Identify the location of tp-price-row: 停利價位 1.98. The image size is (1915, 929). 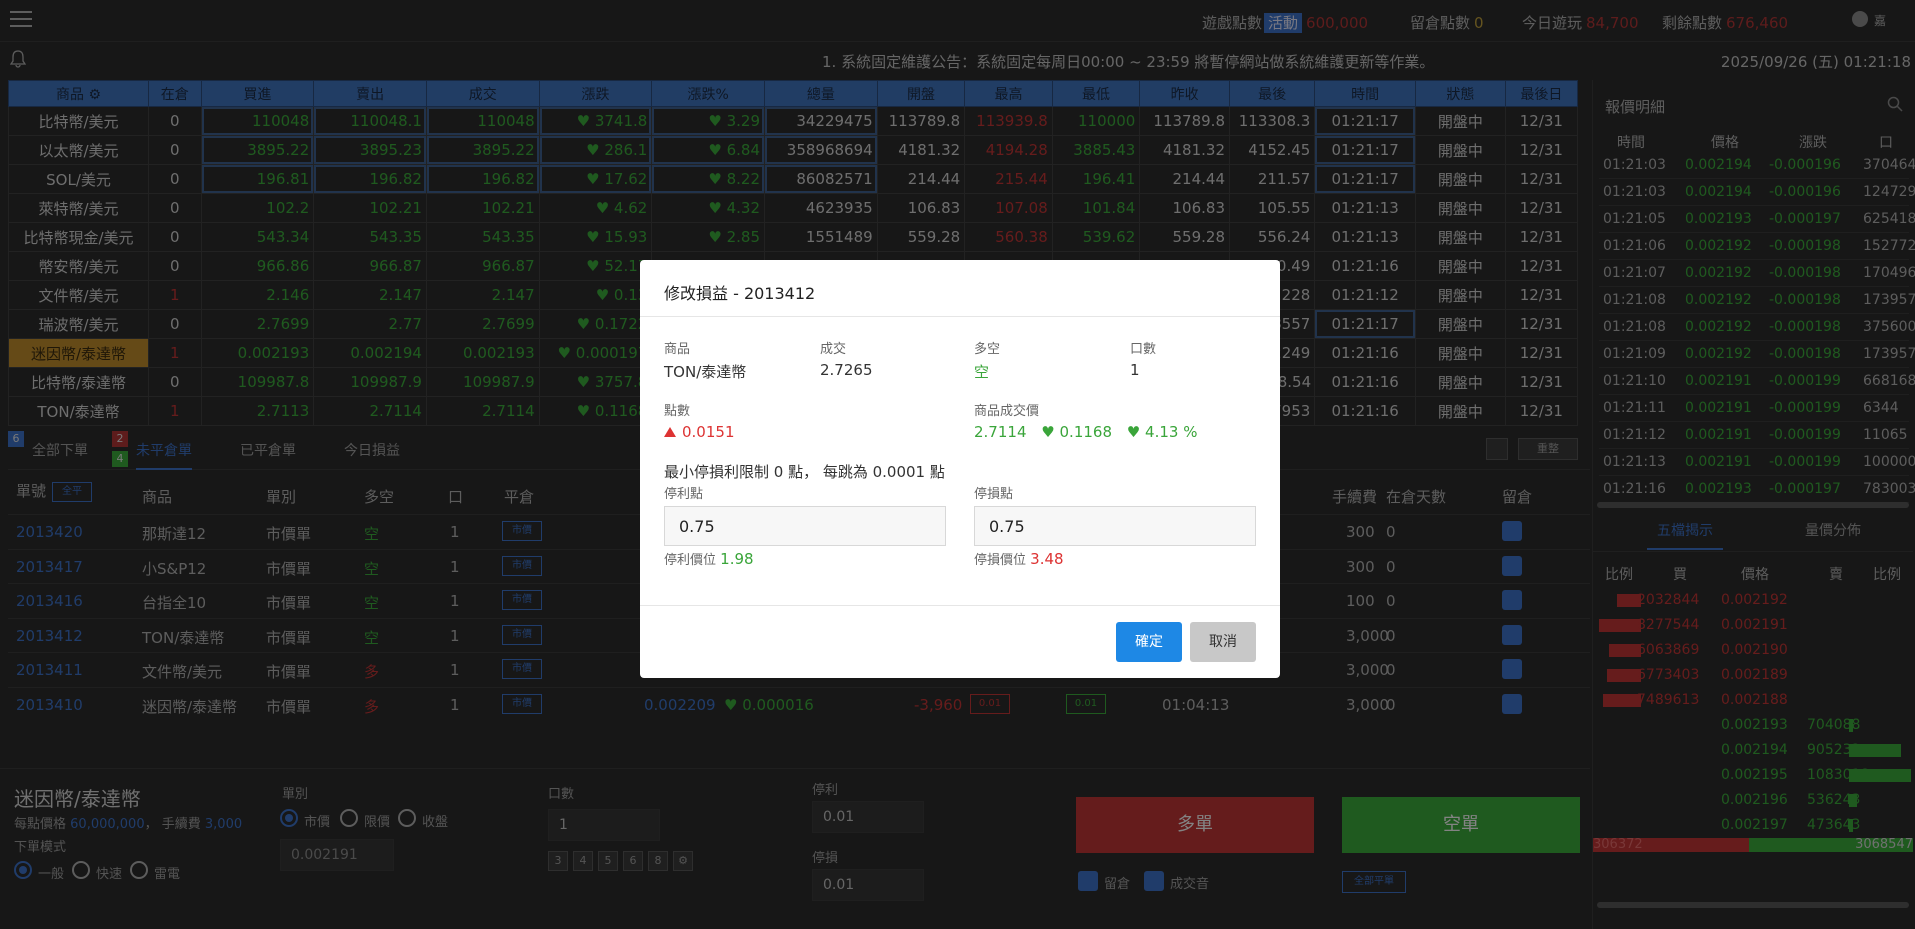
(709, 559).